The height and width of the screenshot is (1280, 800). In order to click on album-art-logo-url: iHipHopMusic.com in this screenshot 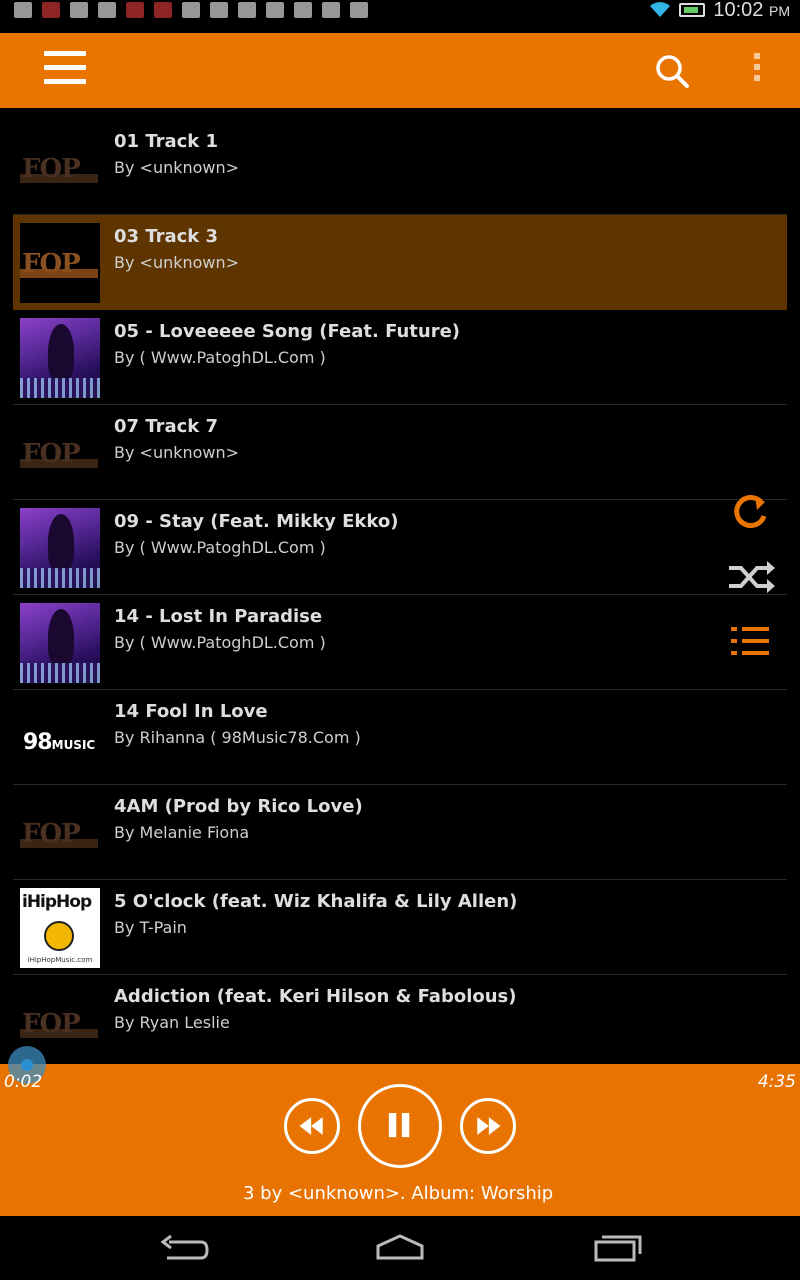, I will do `click(60, 960)`.